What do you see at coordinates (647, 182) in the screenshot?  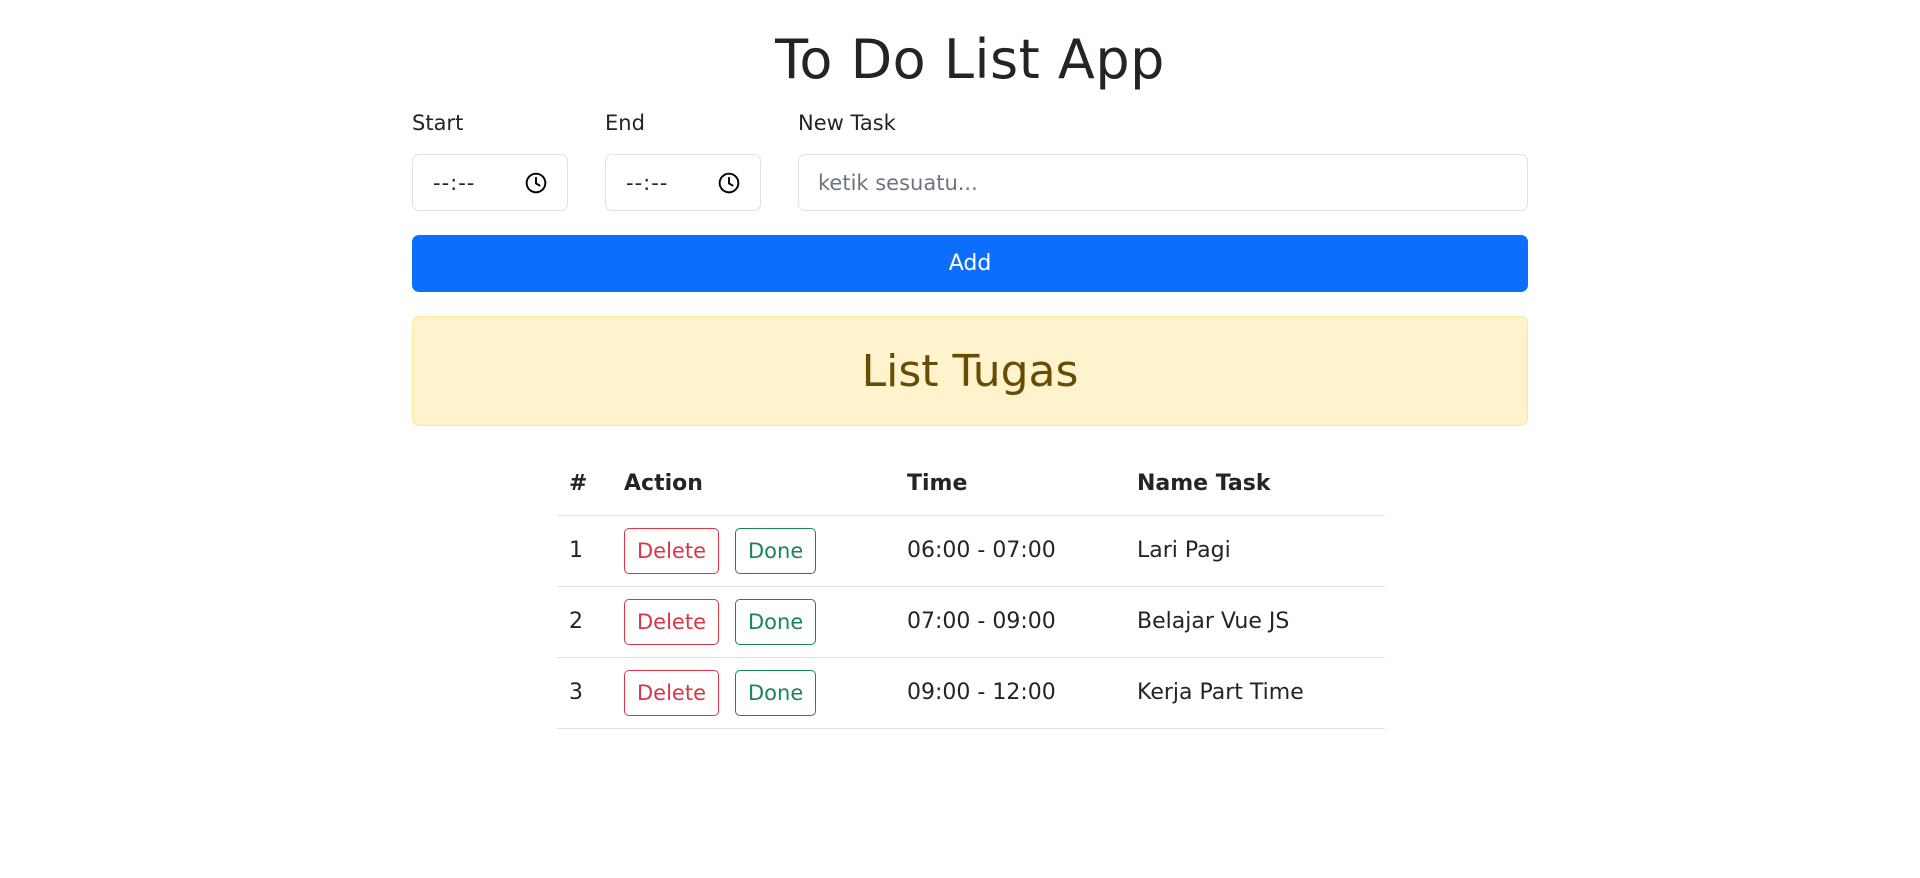 I see `end-time-value: --:--` at bounding box center [647, 182].